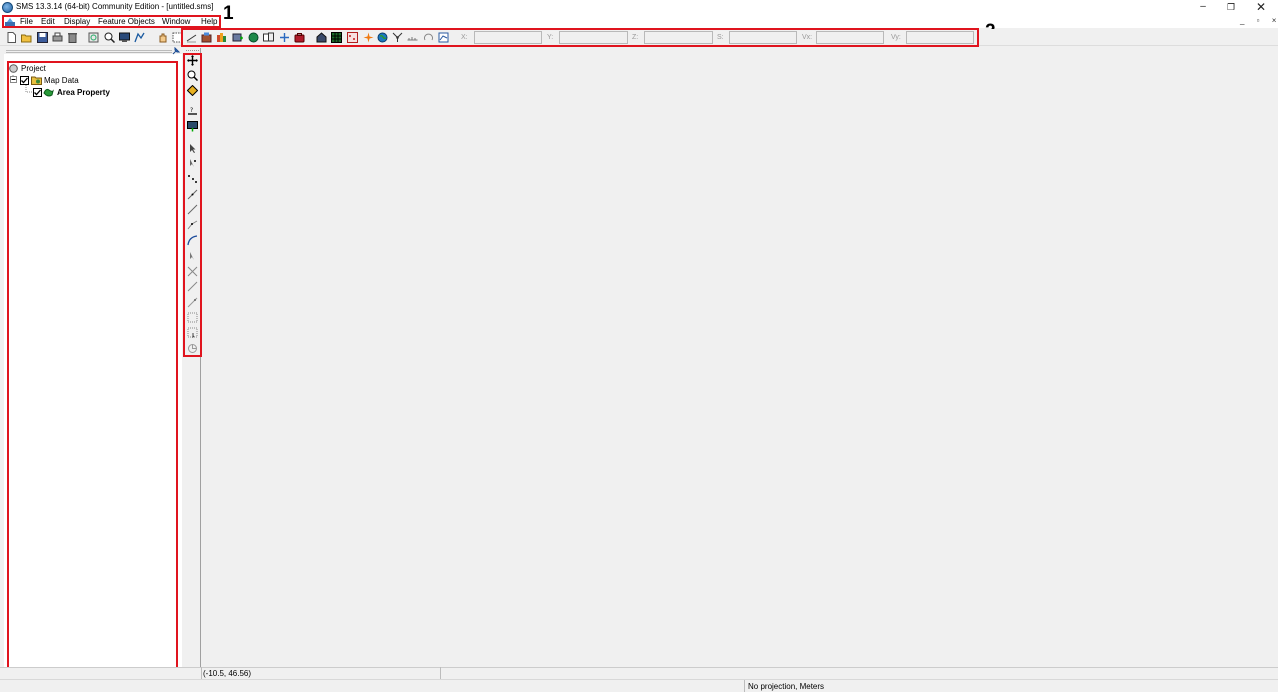 The width and height of the screenshot is (1278, 692). I want to click on menu-bar-highlight, so click(111, 21).